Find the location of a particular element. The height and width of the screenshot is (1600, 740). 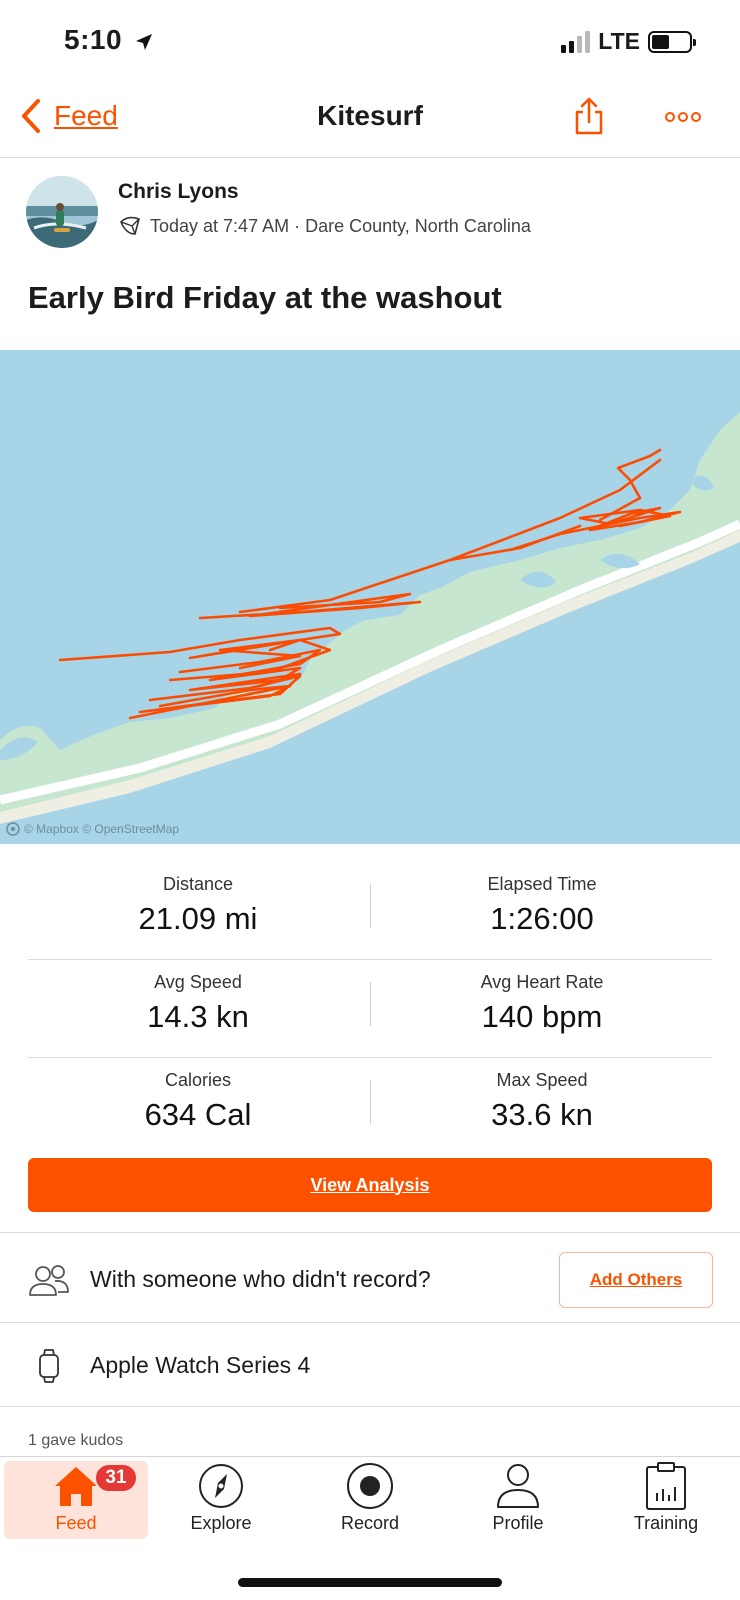

network-label: LTE is located at coordinates (619, 41).